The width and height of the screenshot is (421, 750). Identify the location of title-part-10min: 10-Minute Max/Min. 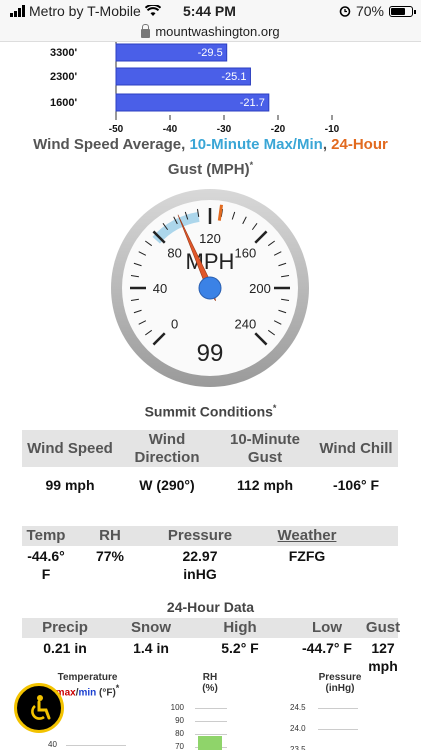
(256, 144).